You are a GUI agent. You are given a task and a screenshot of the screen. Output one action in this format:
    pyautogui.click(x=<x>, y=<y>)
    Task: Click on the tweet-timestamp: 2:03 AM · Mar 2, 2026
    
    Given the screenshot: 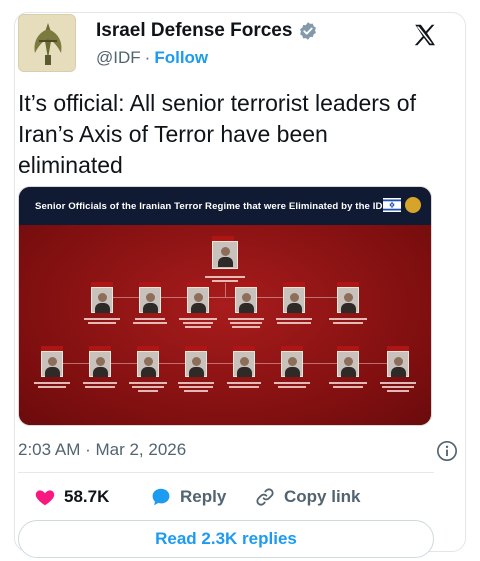 What is the action you would take?
    pyautogui.click(x=102, y=450)
    